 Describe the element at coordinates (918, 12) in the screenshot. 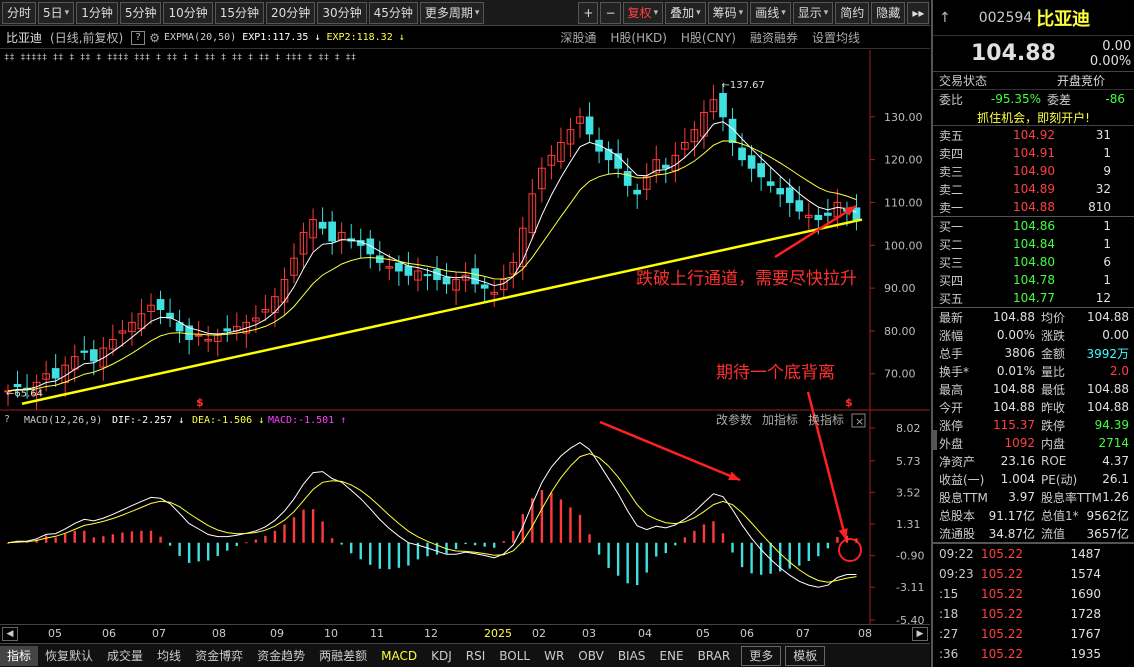

I see `toolbar-button: ▸▸` at that location.